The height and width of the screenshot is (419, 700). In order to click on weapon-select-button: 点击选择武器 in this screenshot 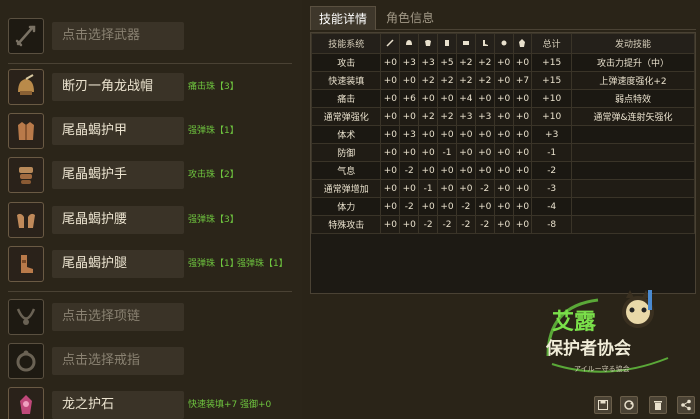, I will do `click(118, 36)`.